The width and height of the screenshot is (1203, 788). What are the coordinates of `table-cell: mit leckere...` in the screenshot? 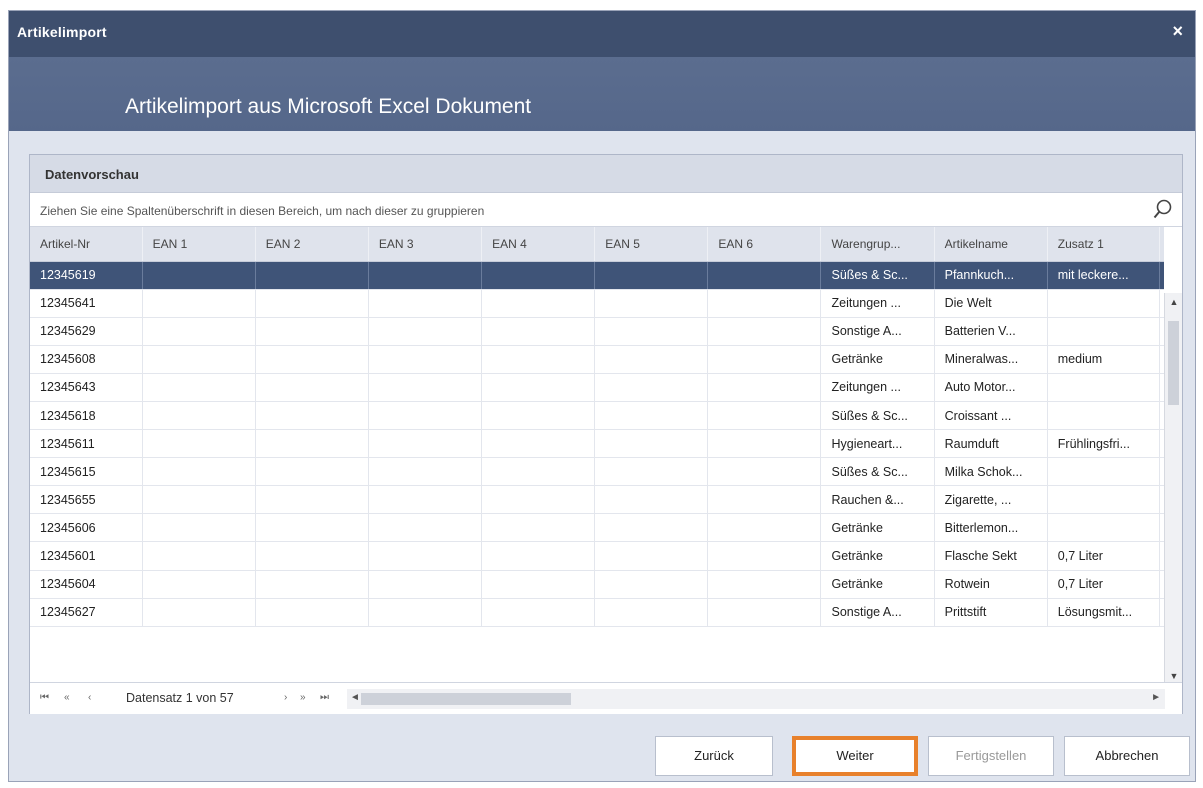 It's located at (1103, 275).